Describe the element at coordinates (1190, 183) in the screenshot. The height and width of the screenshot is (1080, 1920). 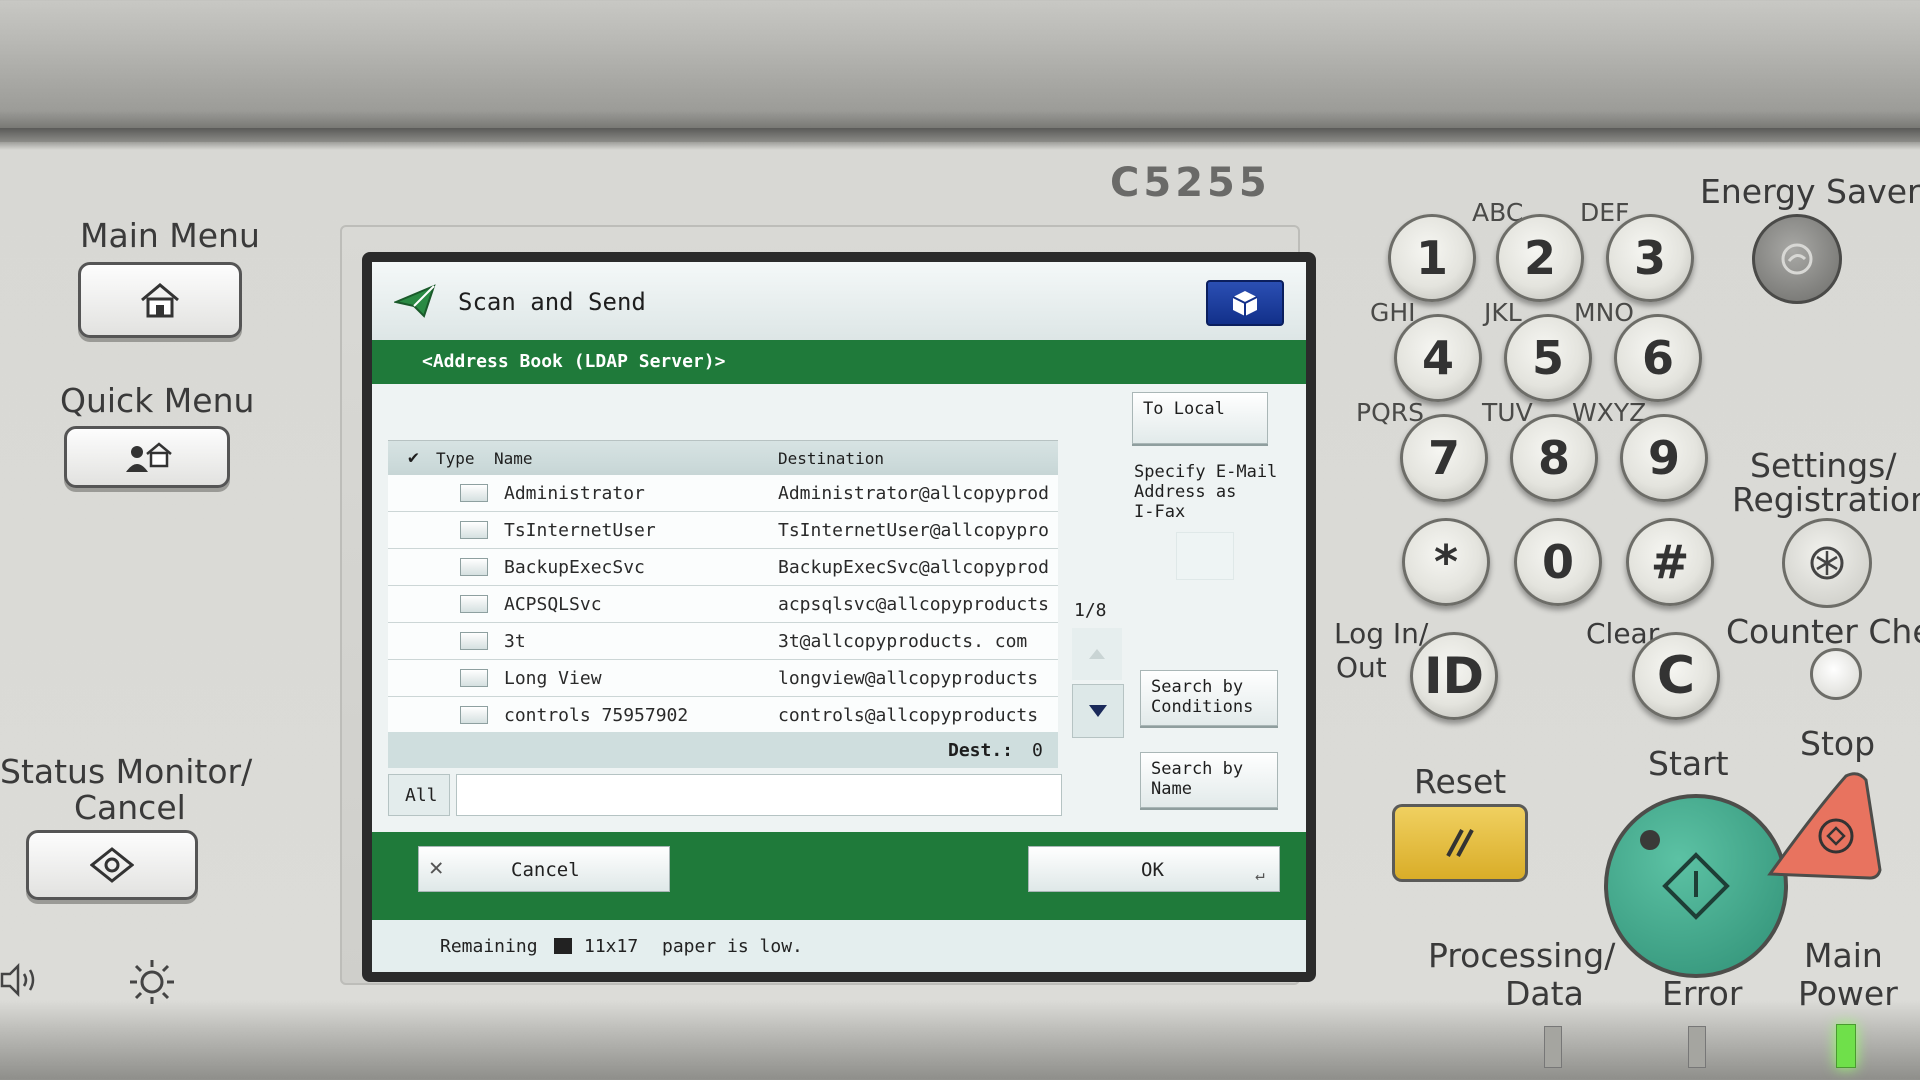
I see `model-name: C5255` at that location.